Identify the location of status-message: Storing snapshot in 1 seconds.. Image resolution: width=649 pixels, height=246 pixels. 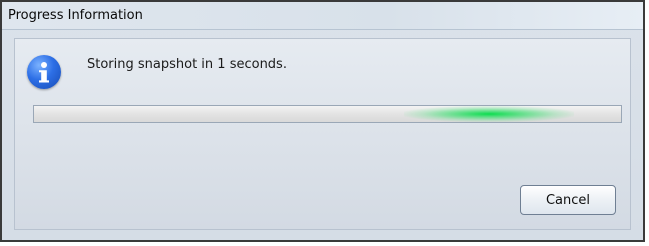
(187, 64).